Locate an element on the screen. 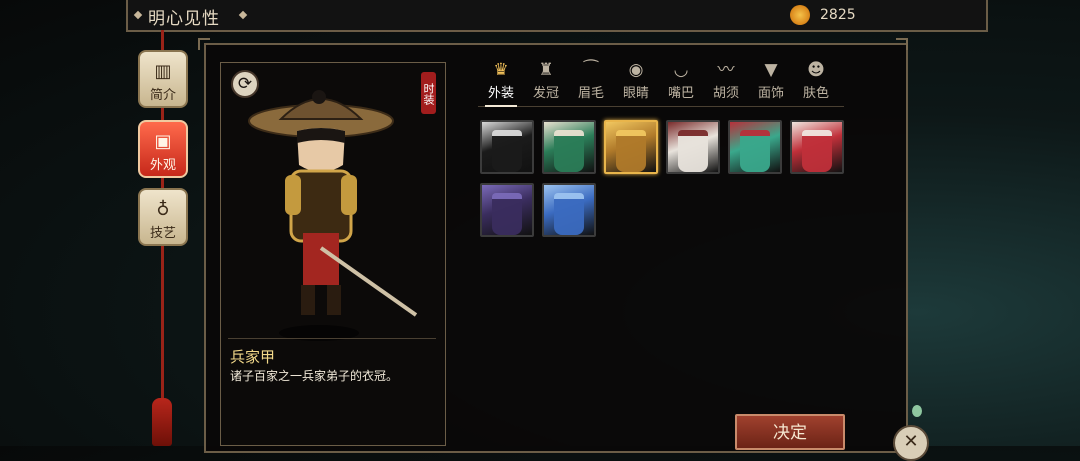  rotate-icon: ⟳ is located at coordinates (245, 84).